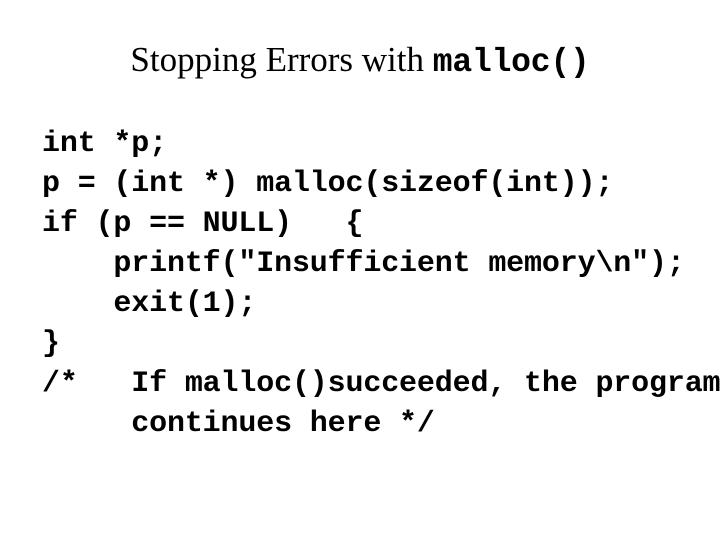 The width and height of the screenshot is (720, 540). Describe the element at coordinates (281, 59) in the screenshot. I see `page-title-serif-text: Stopping Errors with` at that location.